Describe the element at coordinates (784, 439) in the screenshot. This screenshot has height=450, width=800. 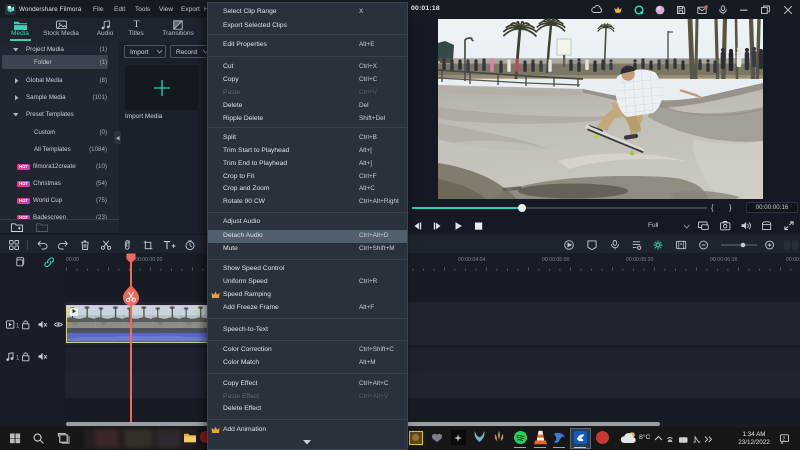
I see `svg-text: 2` at that location.